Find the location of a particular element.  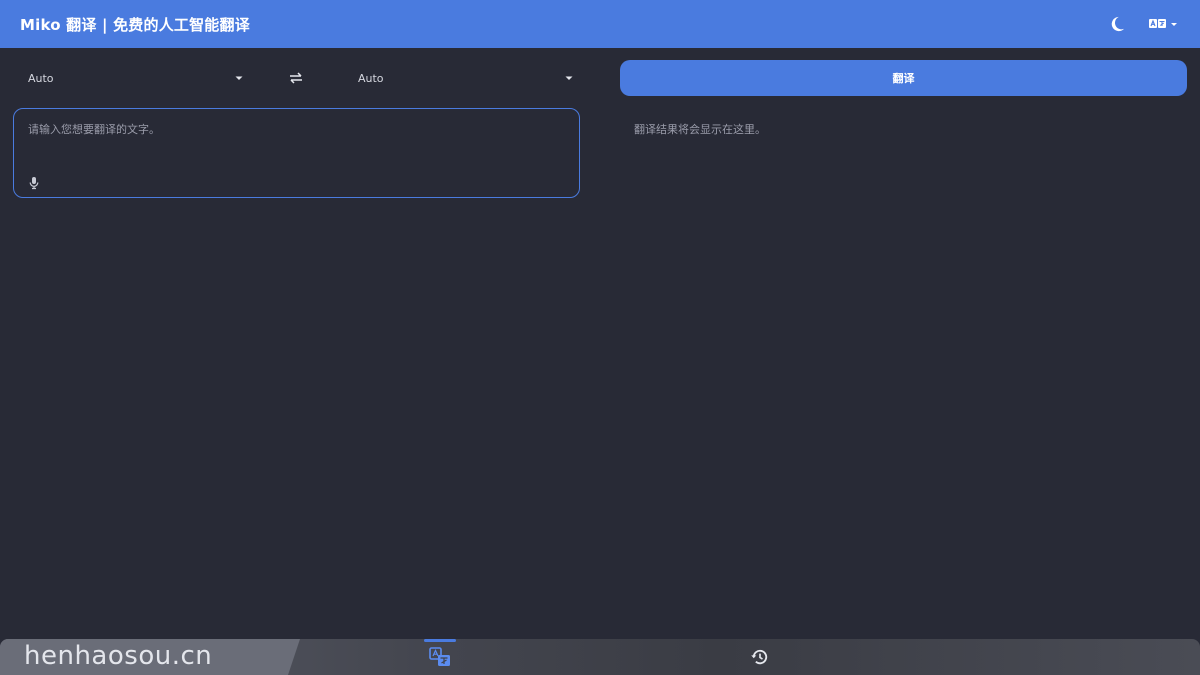

microphone-icon is located at coordinates (34, 183).